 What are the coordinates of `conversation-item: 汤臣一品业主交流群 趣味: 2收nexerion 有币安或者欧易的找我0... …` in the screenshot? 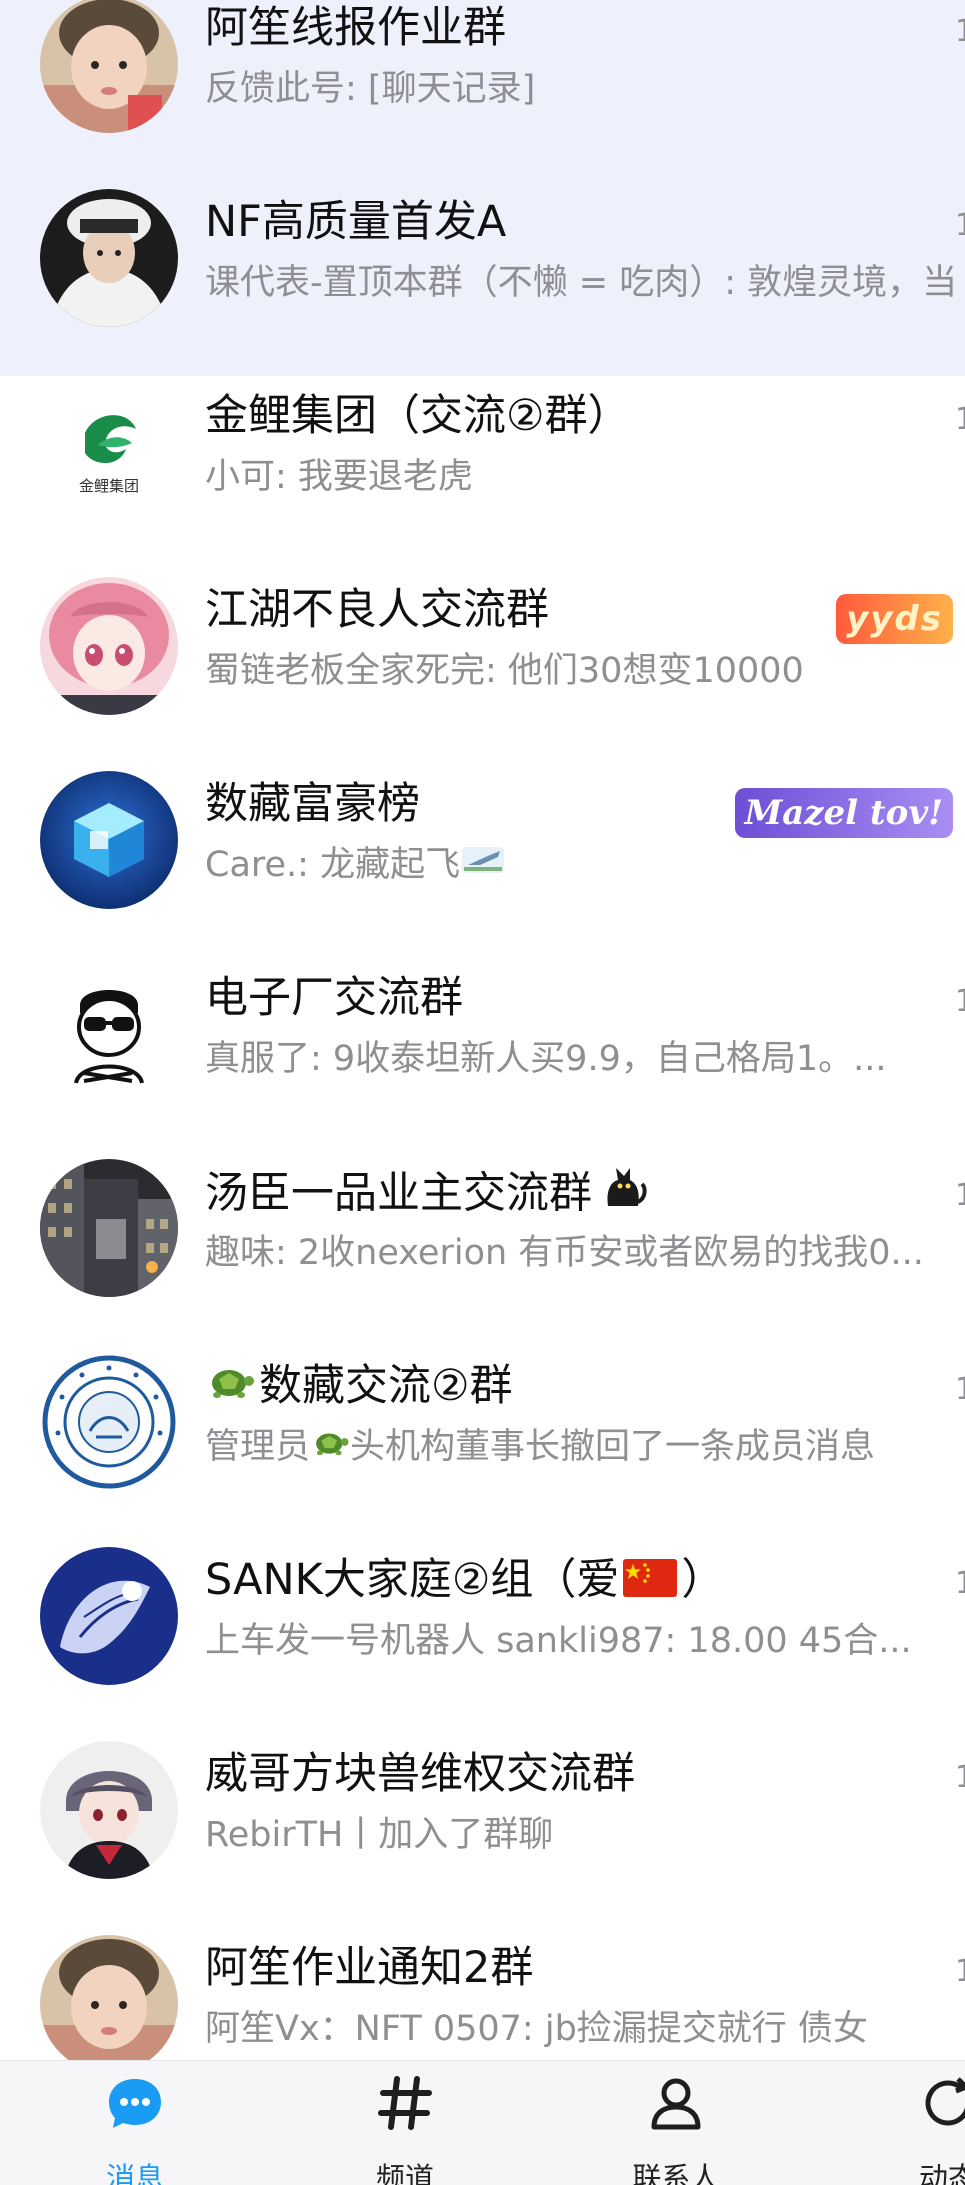 It's located at (482, 1231).